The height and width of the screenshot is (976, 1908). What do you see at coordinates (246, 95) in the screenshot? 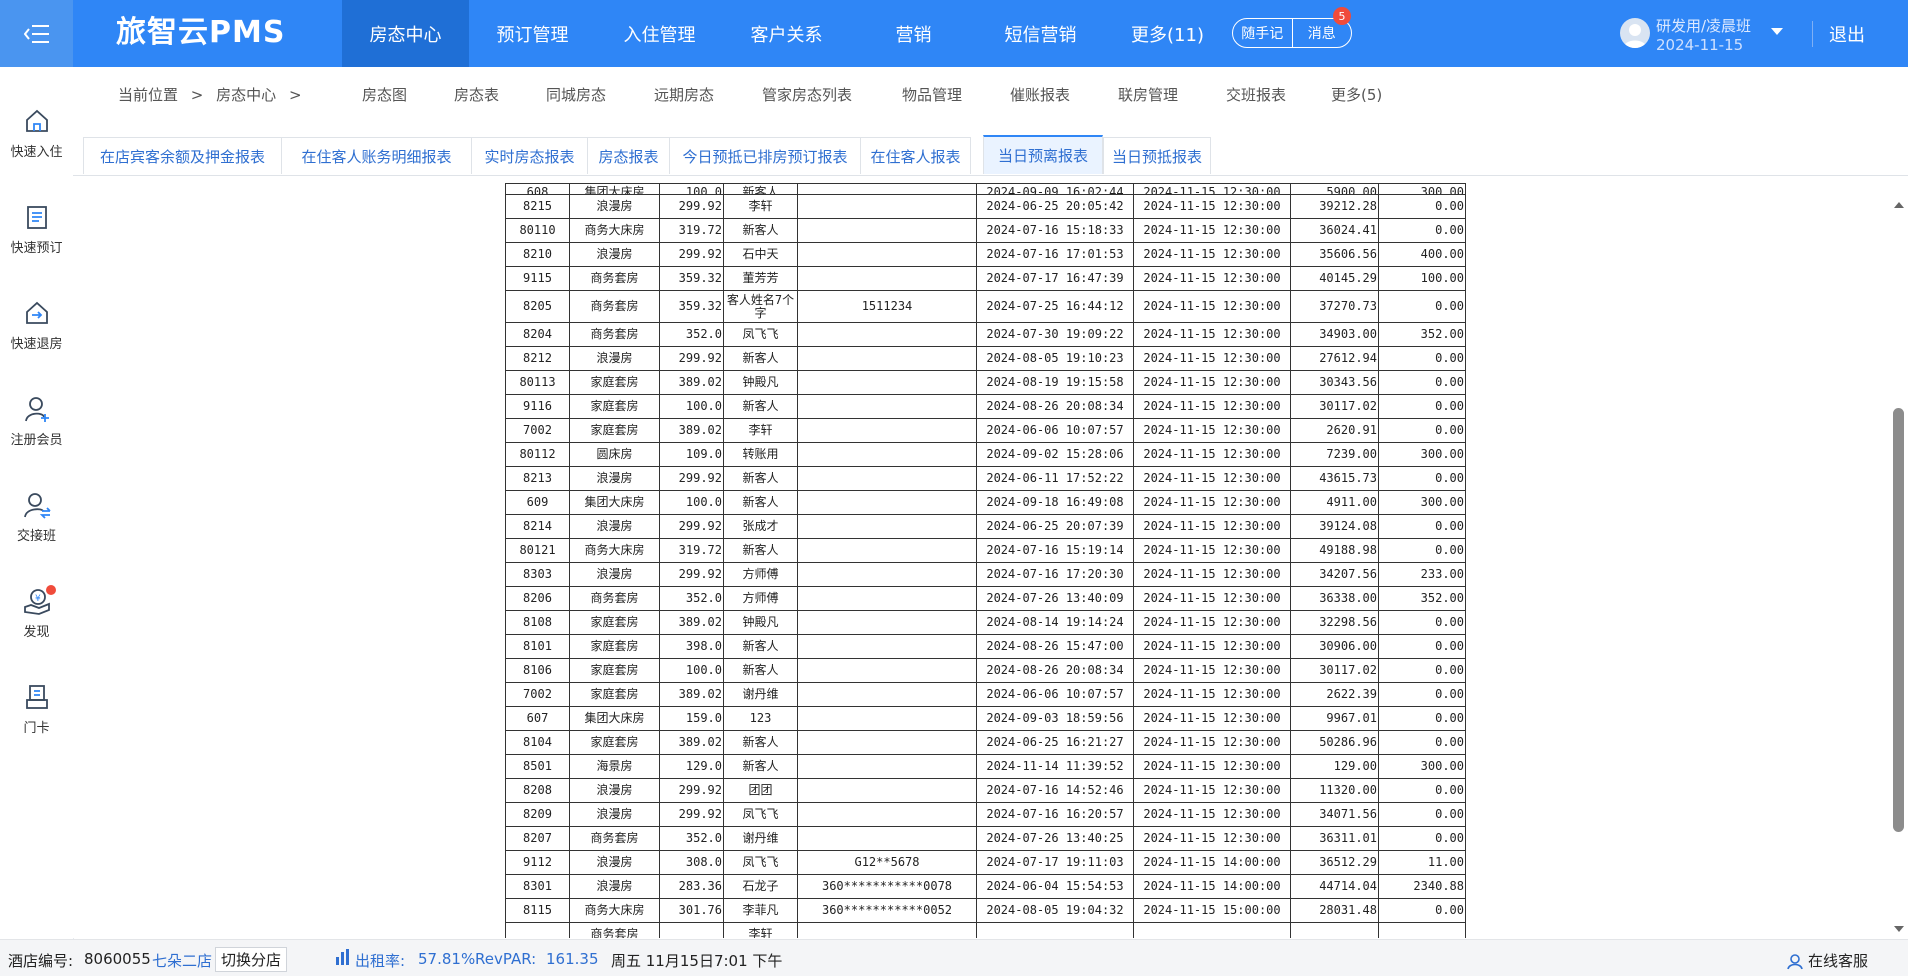
I see `breadcrumb-section: 房态中心` at bounding box center [246, 95].